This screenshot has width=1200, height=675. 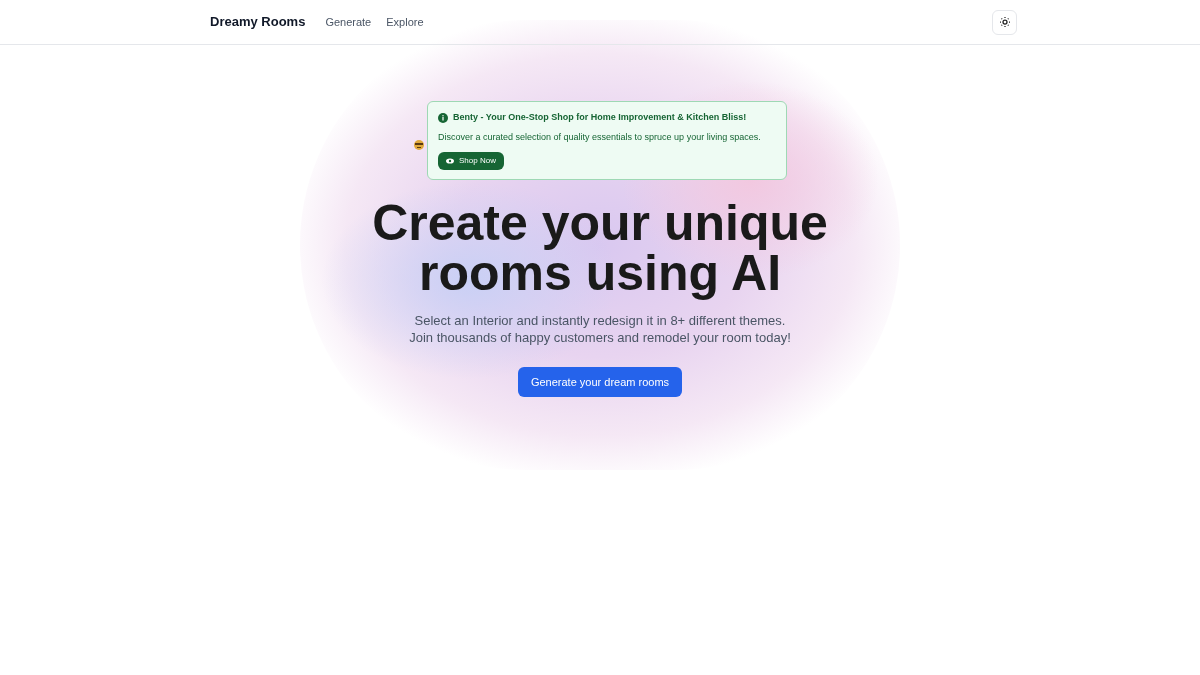 I want to click on generate-button: Generate your dream rooms, so click(x=600, y=382).